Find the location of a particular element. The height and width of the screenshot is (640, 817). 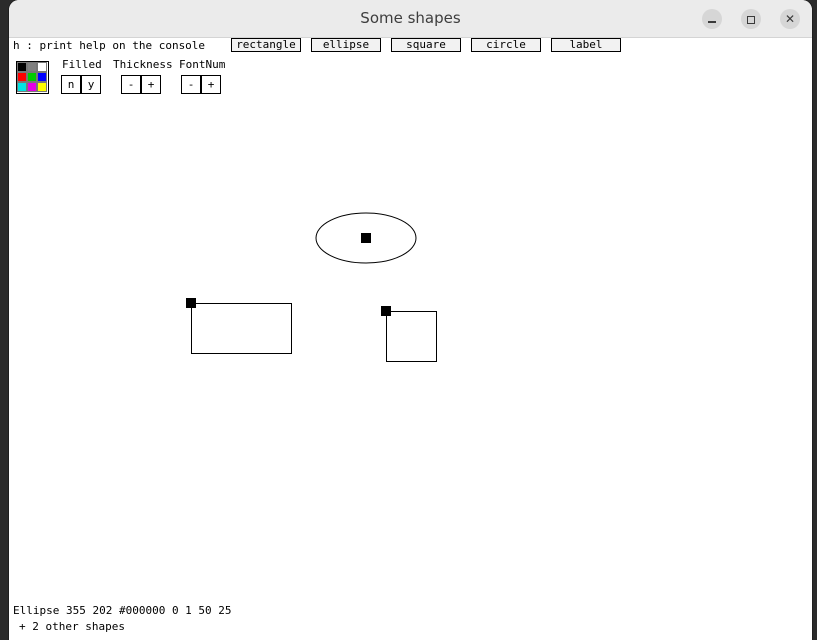

rectangle-handle is located at coordinates (191, 303).